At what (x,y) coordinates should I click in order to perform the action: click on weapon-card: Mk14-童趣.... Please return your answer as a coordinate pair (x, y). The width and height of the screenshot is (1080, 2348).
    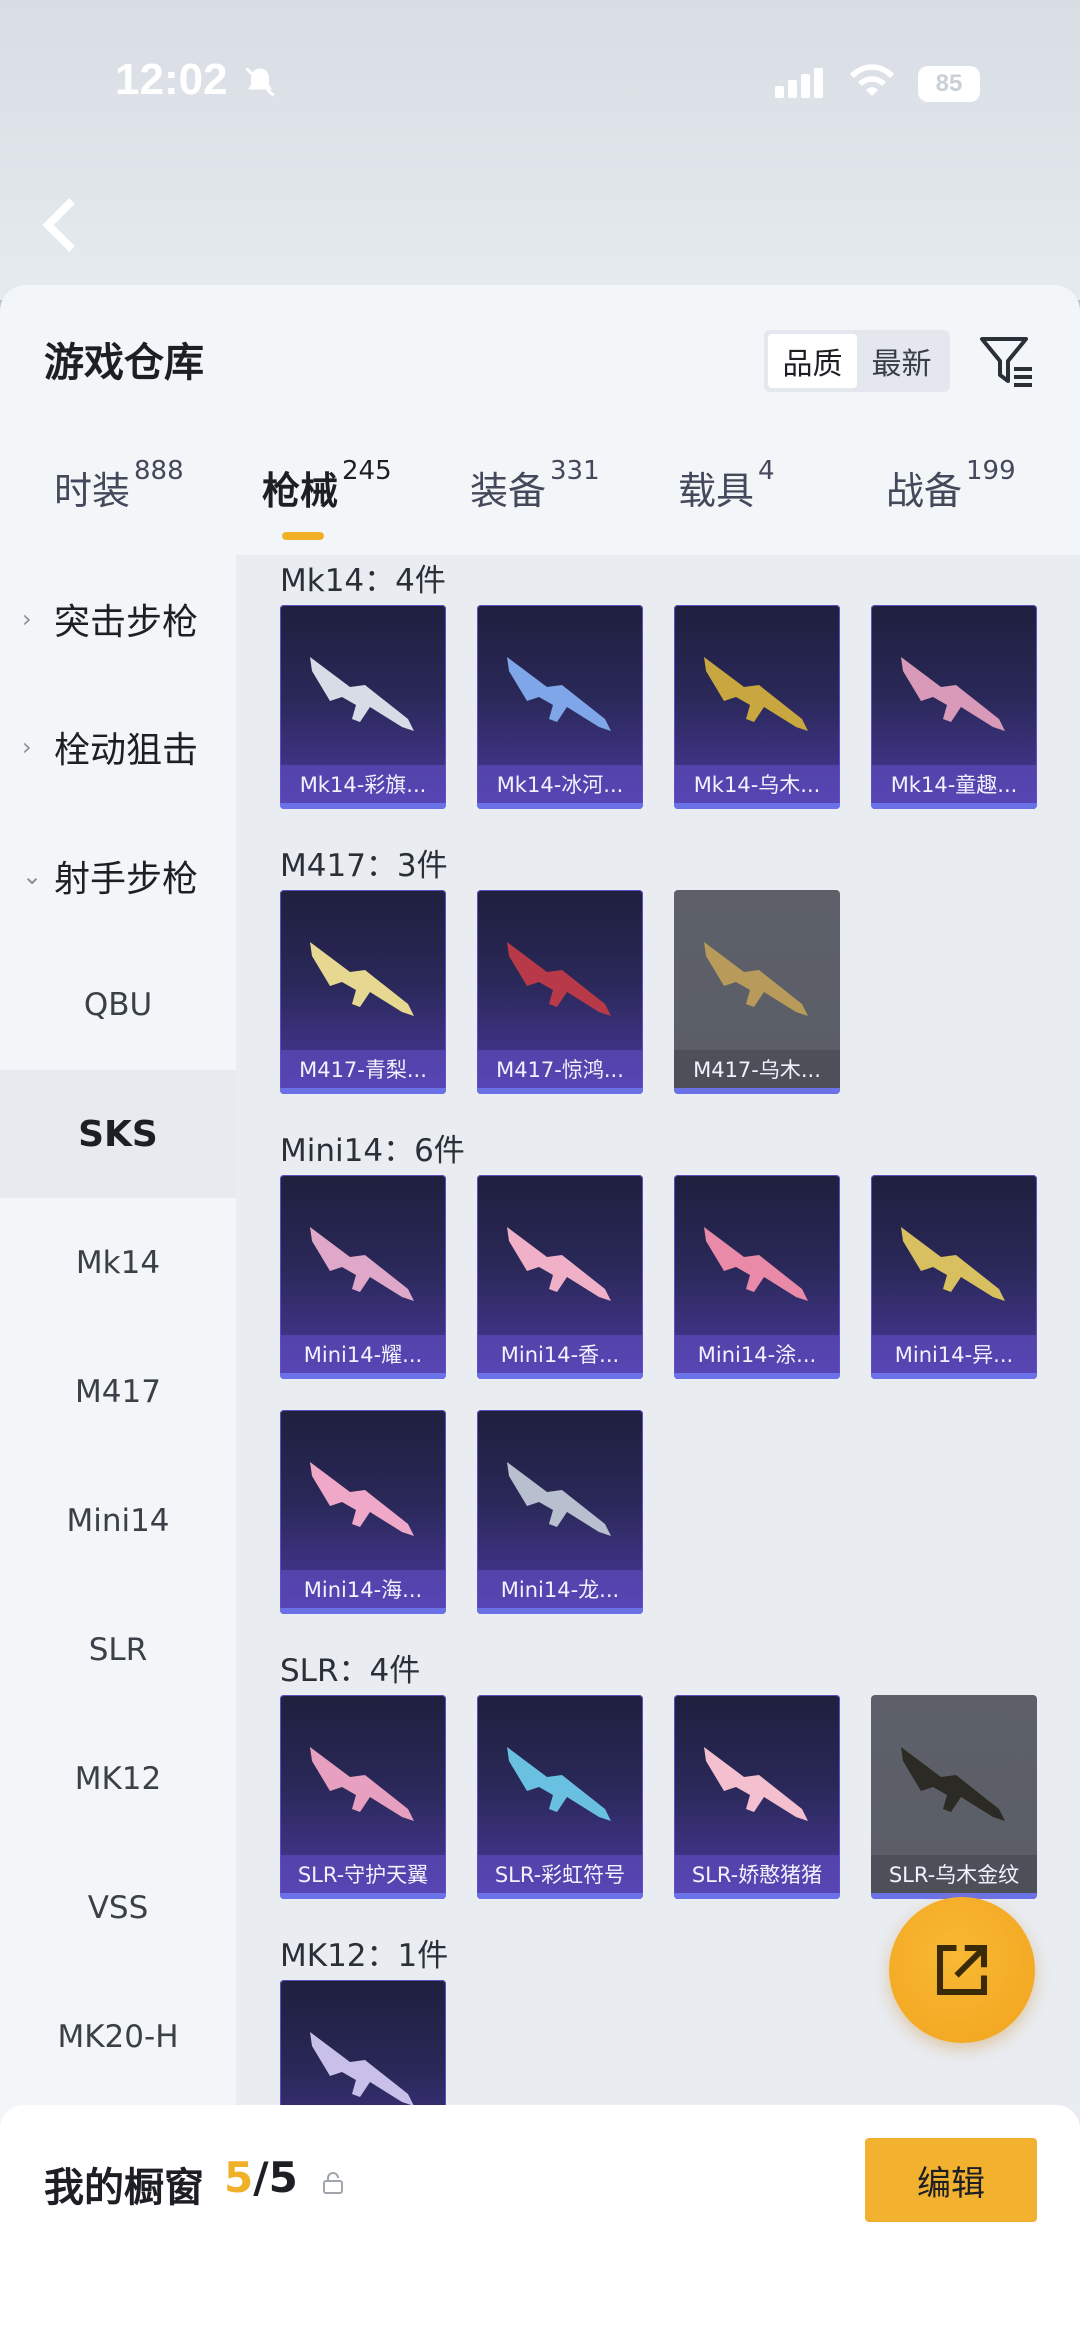
    Looking at the image, I should click on (954, 707).